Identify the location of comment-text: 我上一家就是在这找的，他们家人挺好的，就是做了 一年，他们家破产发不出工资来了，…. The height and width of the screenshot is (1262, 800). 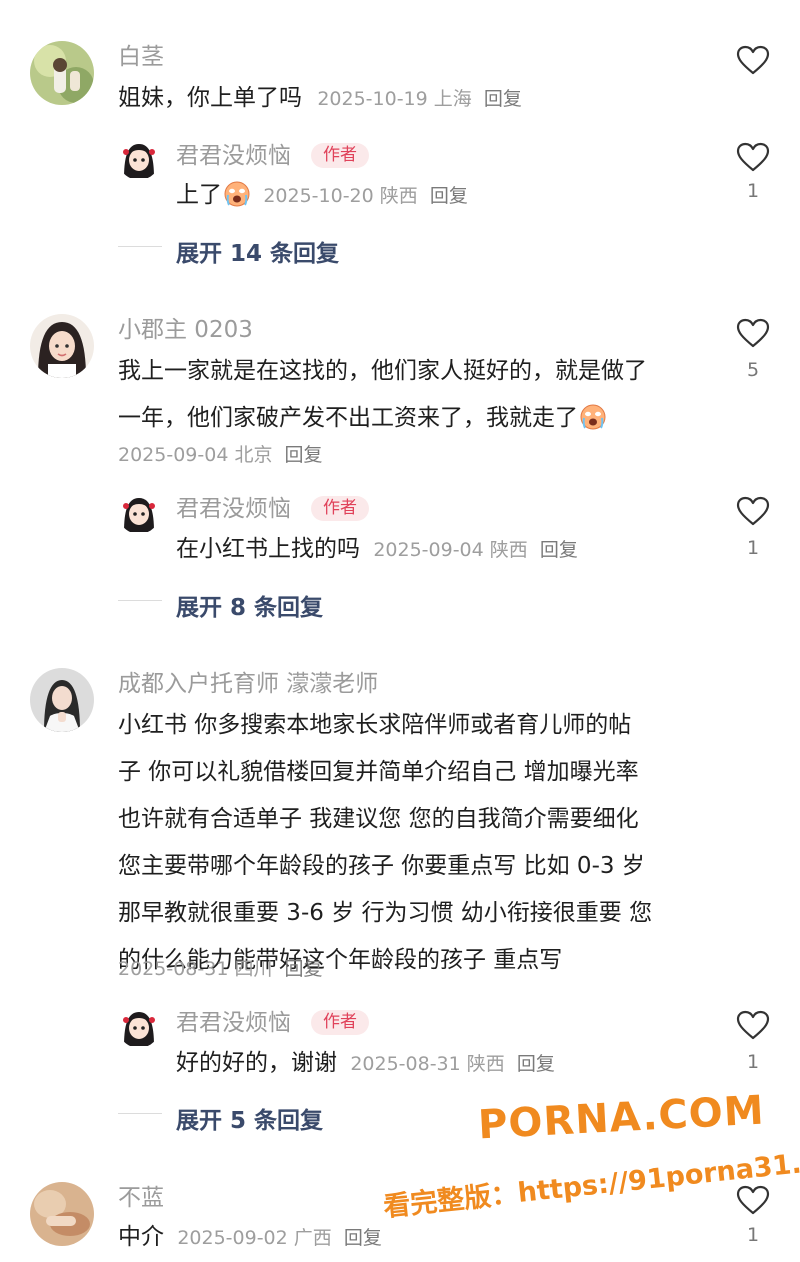
(382, 395).